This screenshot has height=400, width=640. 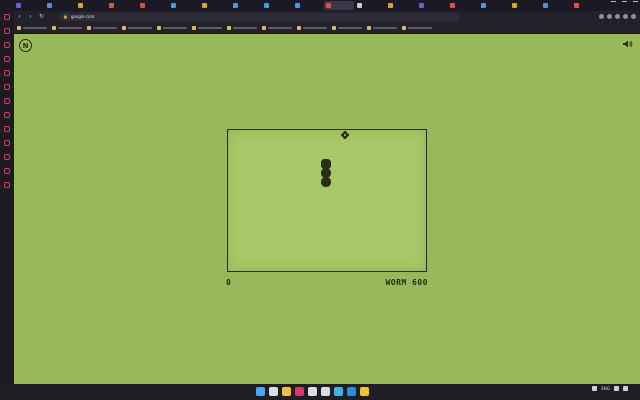 I want to click on forward-icon: ›, so click(x=30, y=16).